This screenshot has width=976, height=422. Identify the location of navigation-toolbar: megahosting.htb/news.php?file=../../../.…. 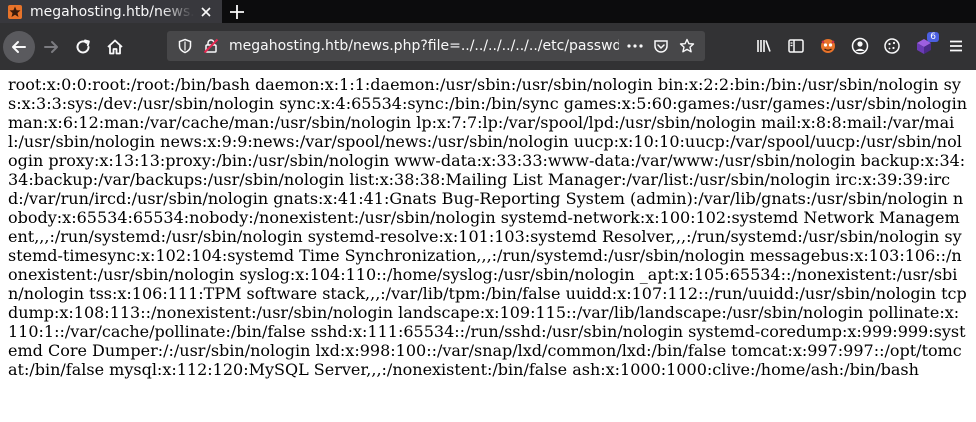
(488, 46).